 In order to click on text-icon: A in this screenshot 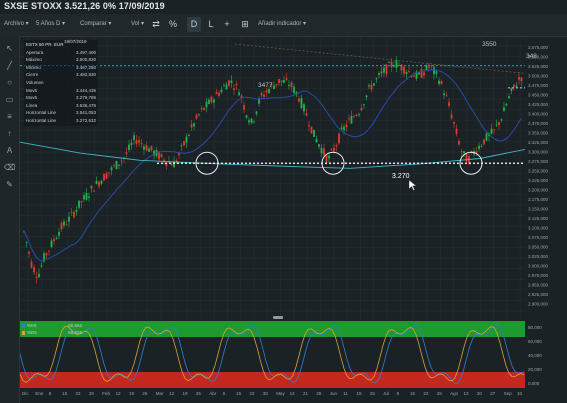, I will do `click(9, 150)`.